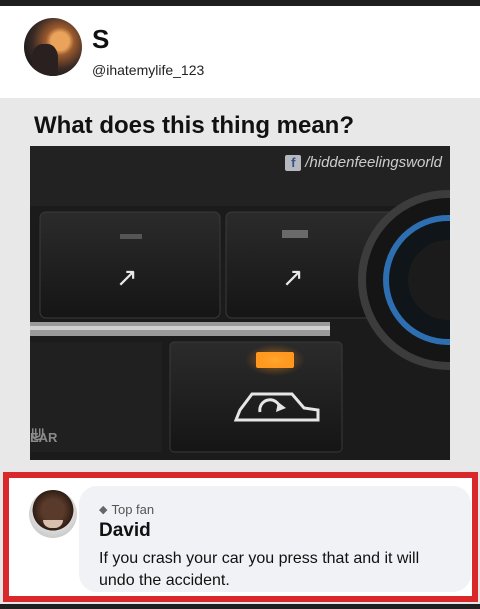 The image size is (480, 609). What do you see at coordinates (240, 606) in the screenshot?
I see `bottom-border` at bounding box center [240, 606].